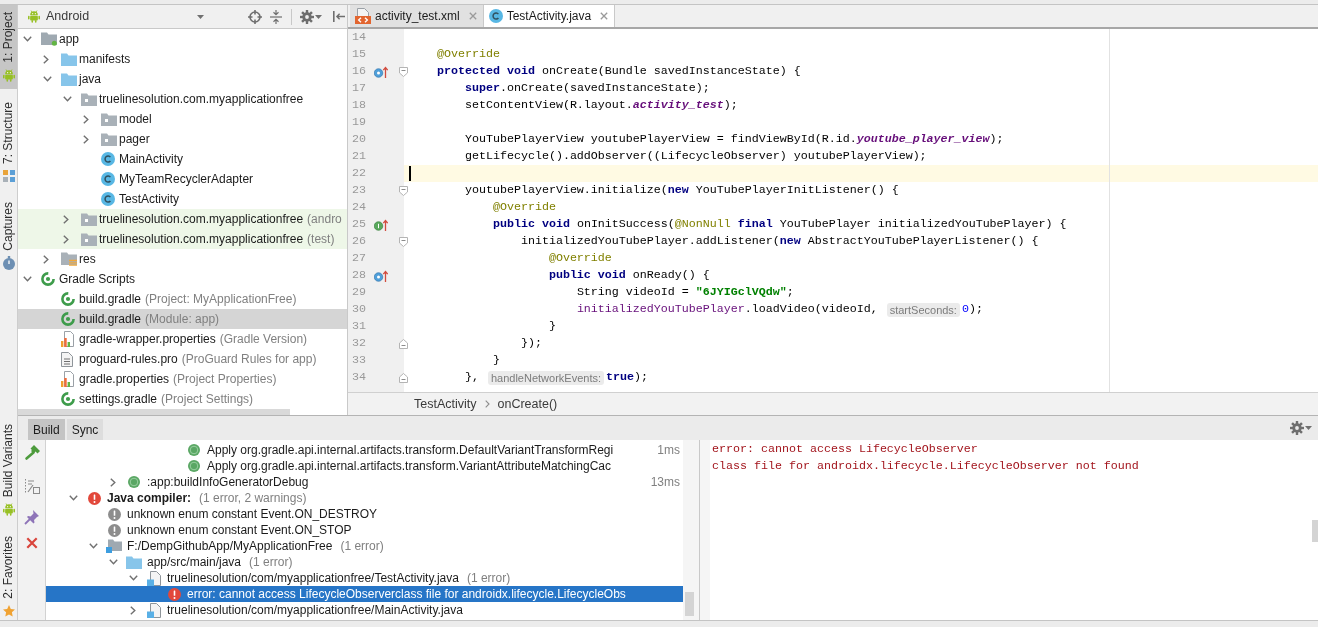 The image size is (1318, 627). I want to click on pin-icon, so click(31, 517).